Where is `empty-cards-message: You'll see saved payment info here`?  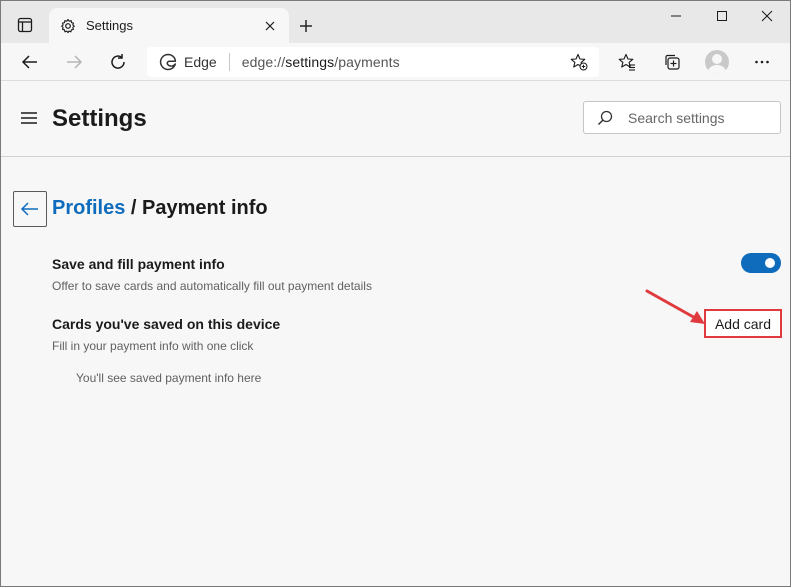
empty-cards-message: You'll see saved payment info here is located at coordinates (169, 378).